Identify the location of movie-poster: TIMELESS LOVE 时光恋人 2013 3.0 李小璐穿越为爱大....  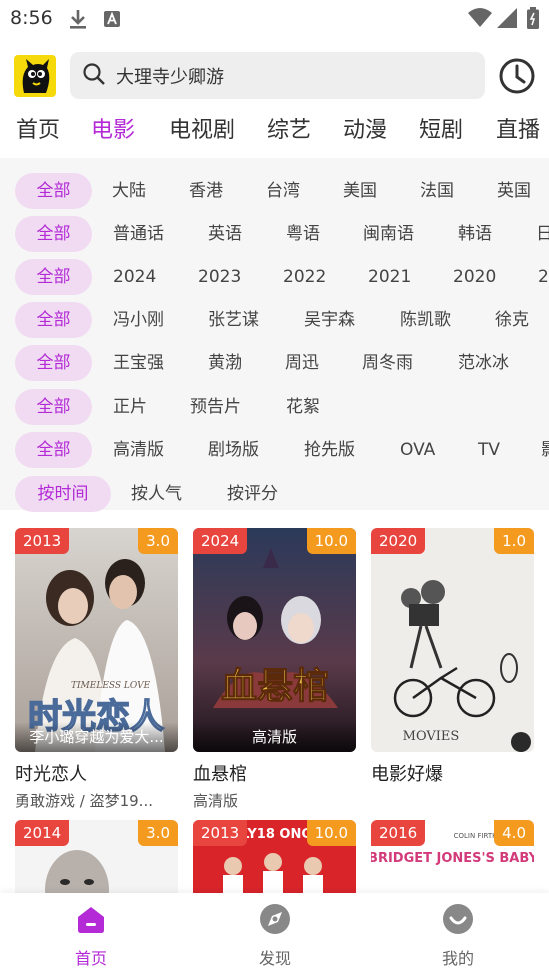
(96, 640).